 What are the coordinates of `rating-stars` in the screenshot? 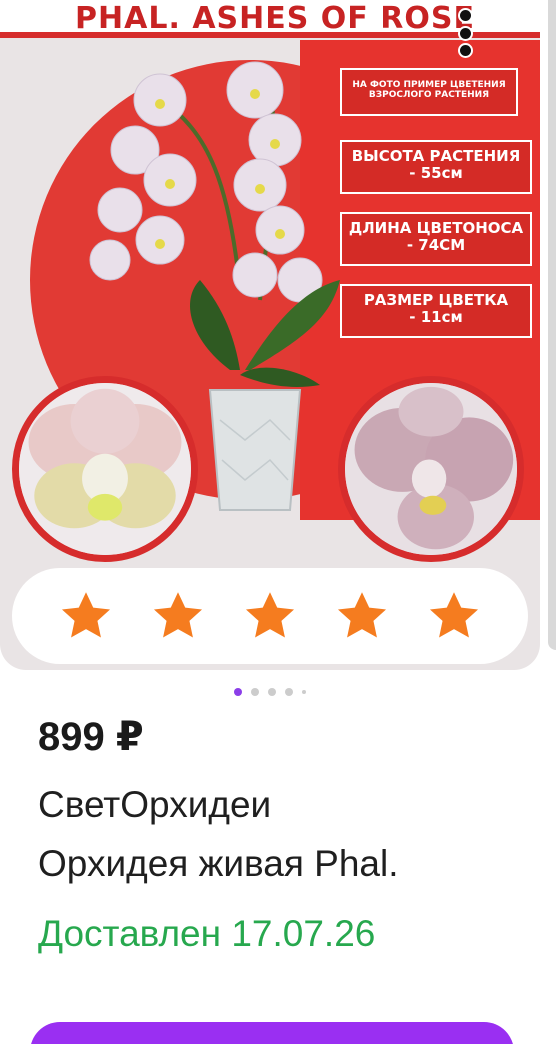 It's located at (270, 616).